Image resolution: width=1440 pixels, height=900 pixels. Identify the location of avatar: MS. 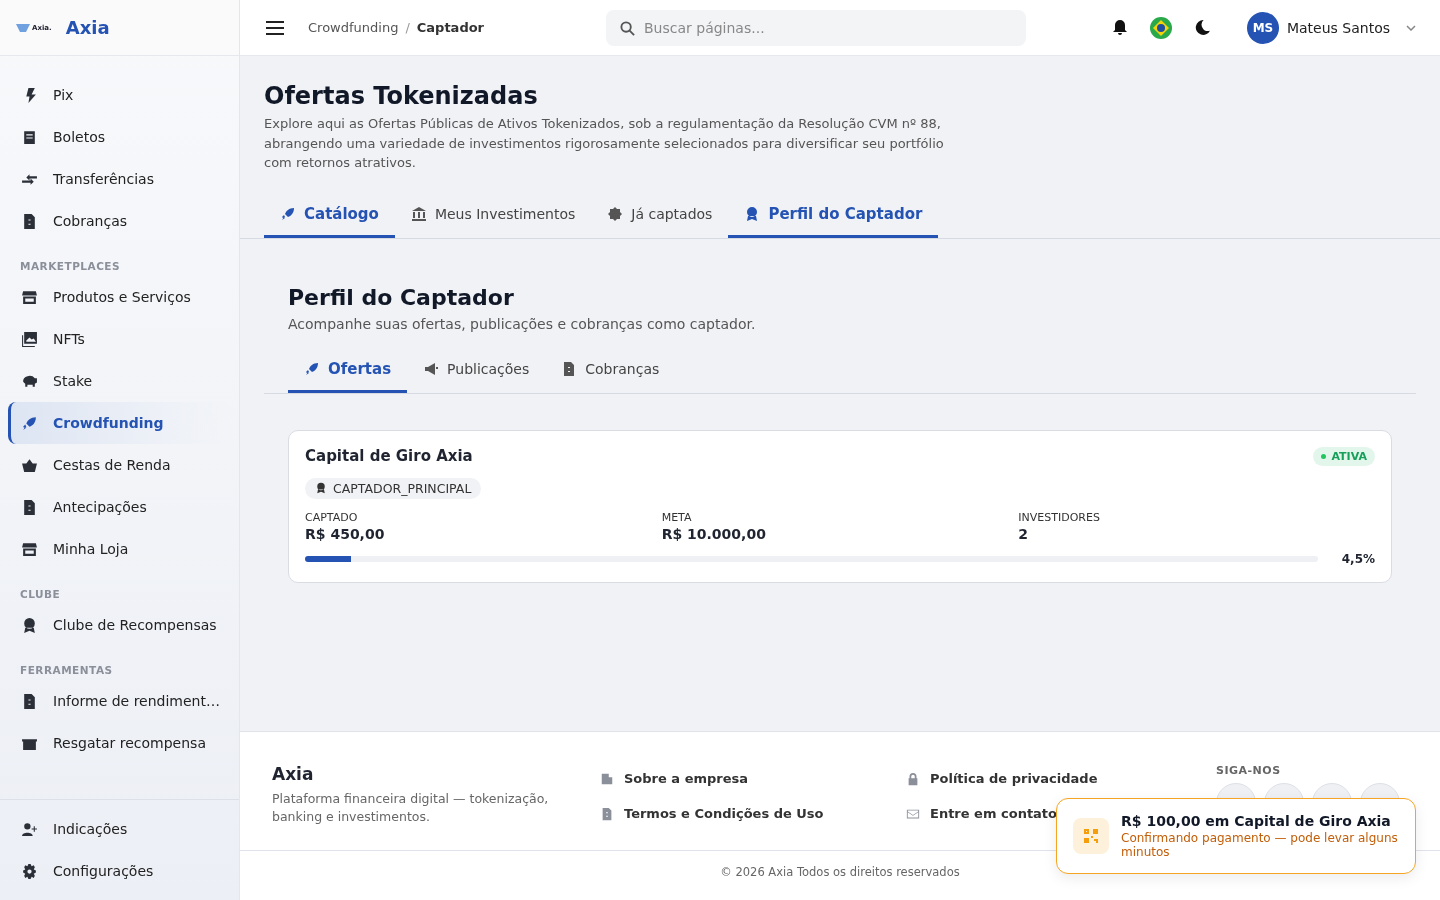
(1262, 27).